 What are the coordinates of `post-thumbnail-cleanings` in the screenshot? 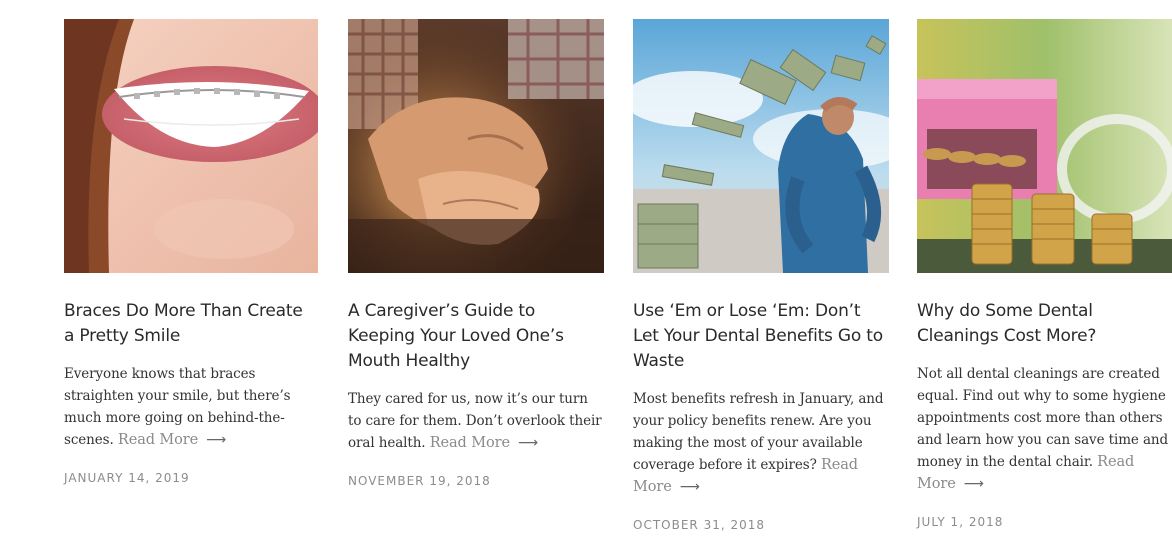 It's located at (1044, 146).